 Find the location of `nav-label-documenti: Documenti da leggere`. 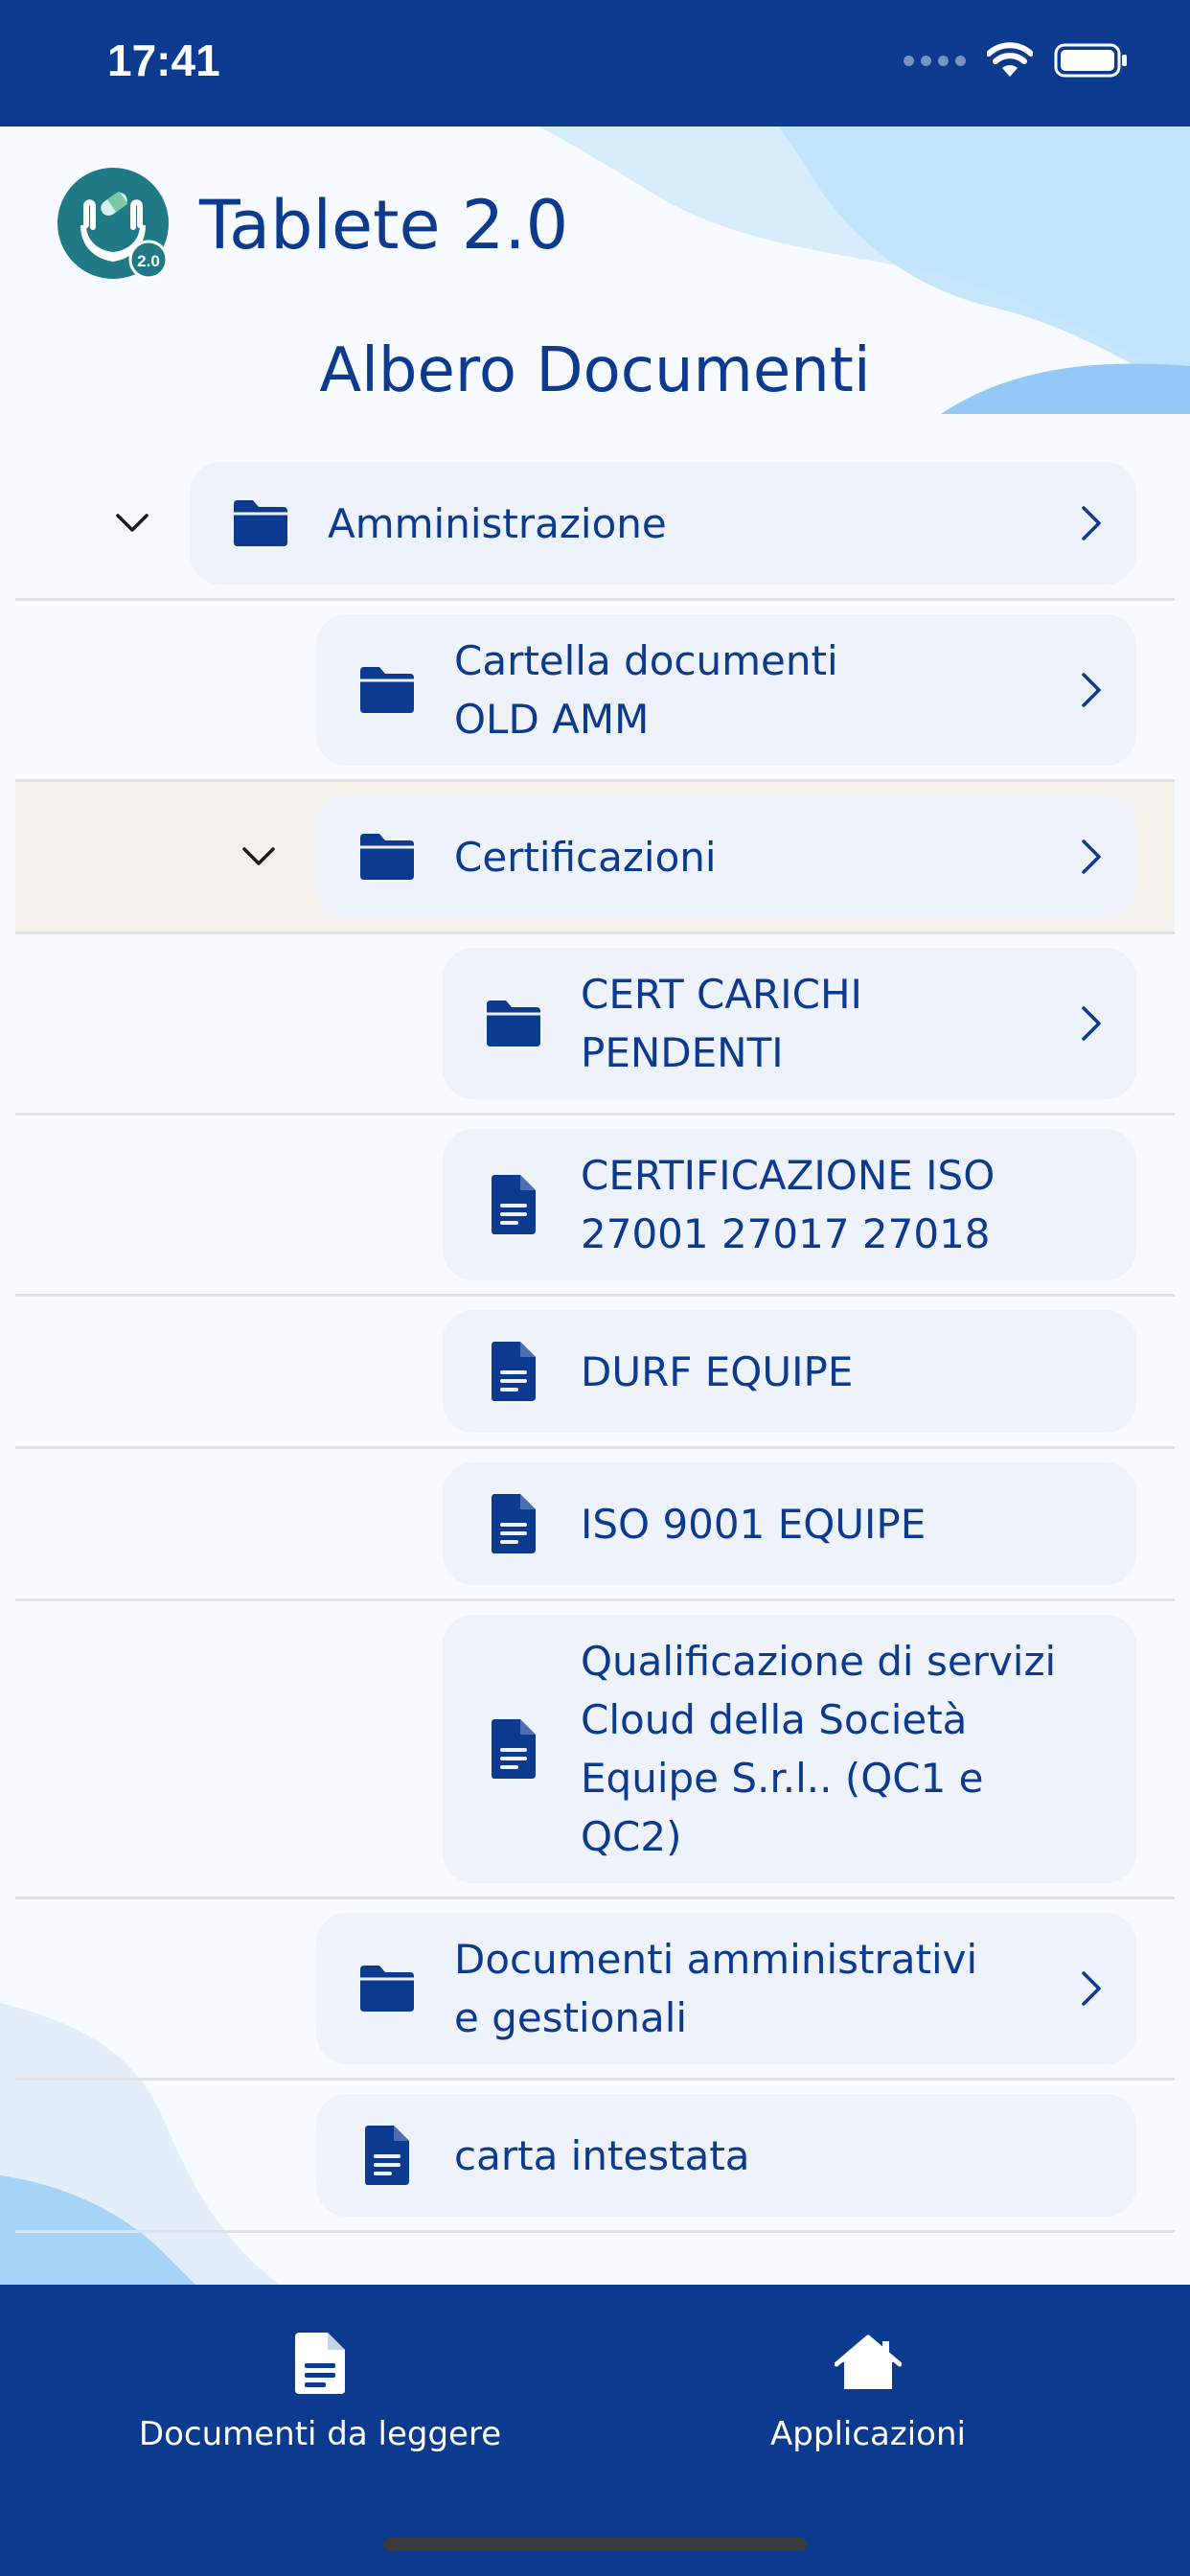

nav-label-documenti: Documenti da leggere is located at coordinates (320, 2434).